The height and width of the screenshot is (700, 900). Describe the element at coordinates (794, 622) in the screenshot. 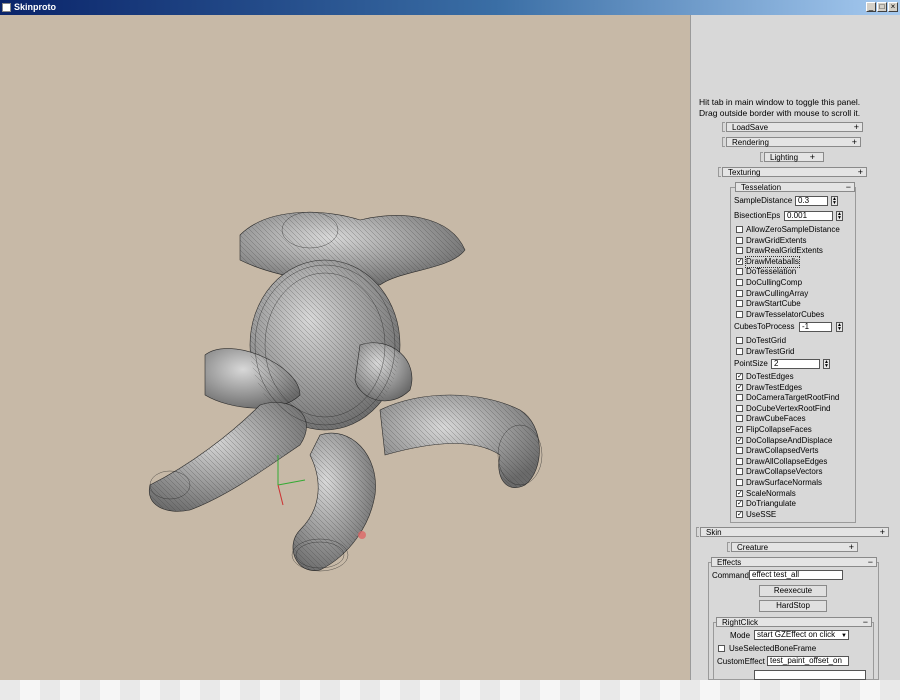

I see `rollout-rightclick: RightClick −` at that location.